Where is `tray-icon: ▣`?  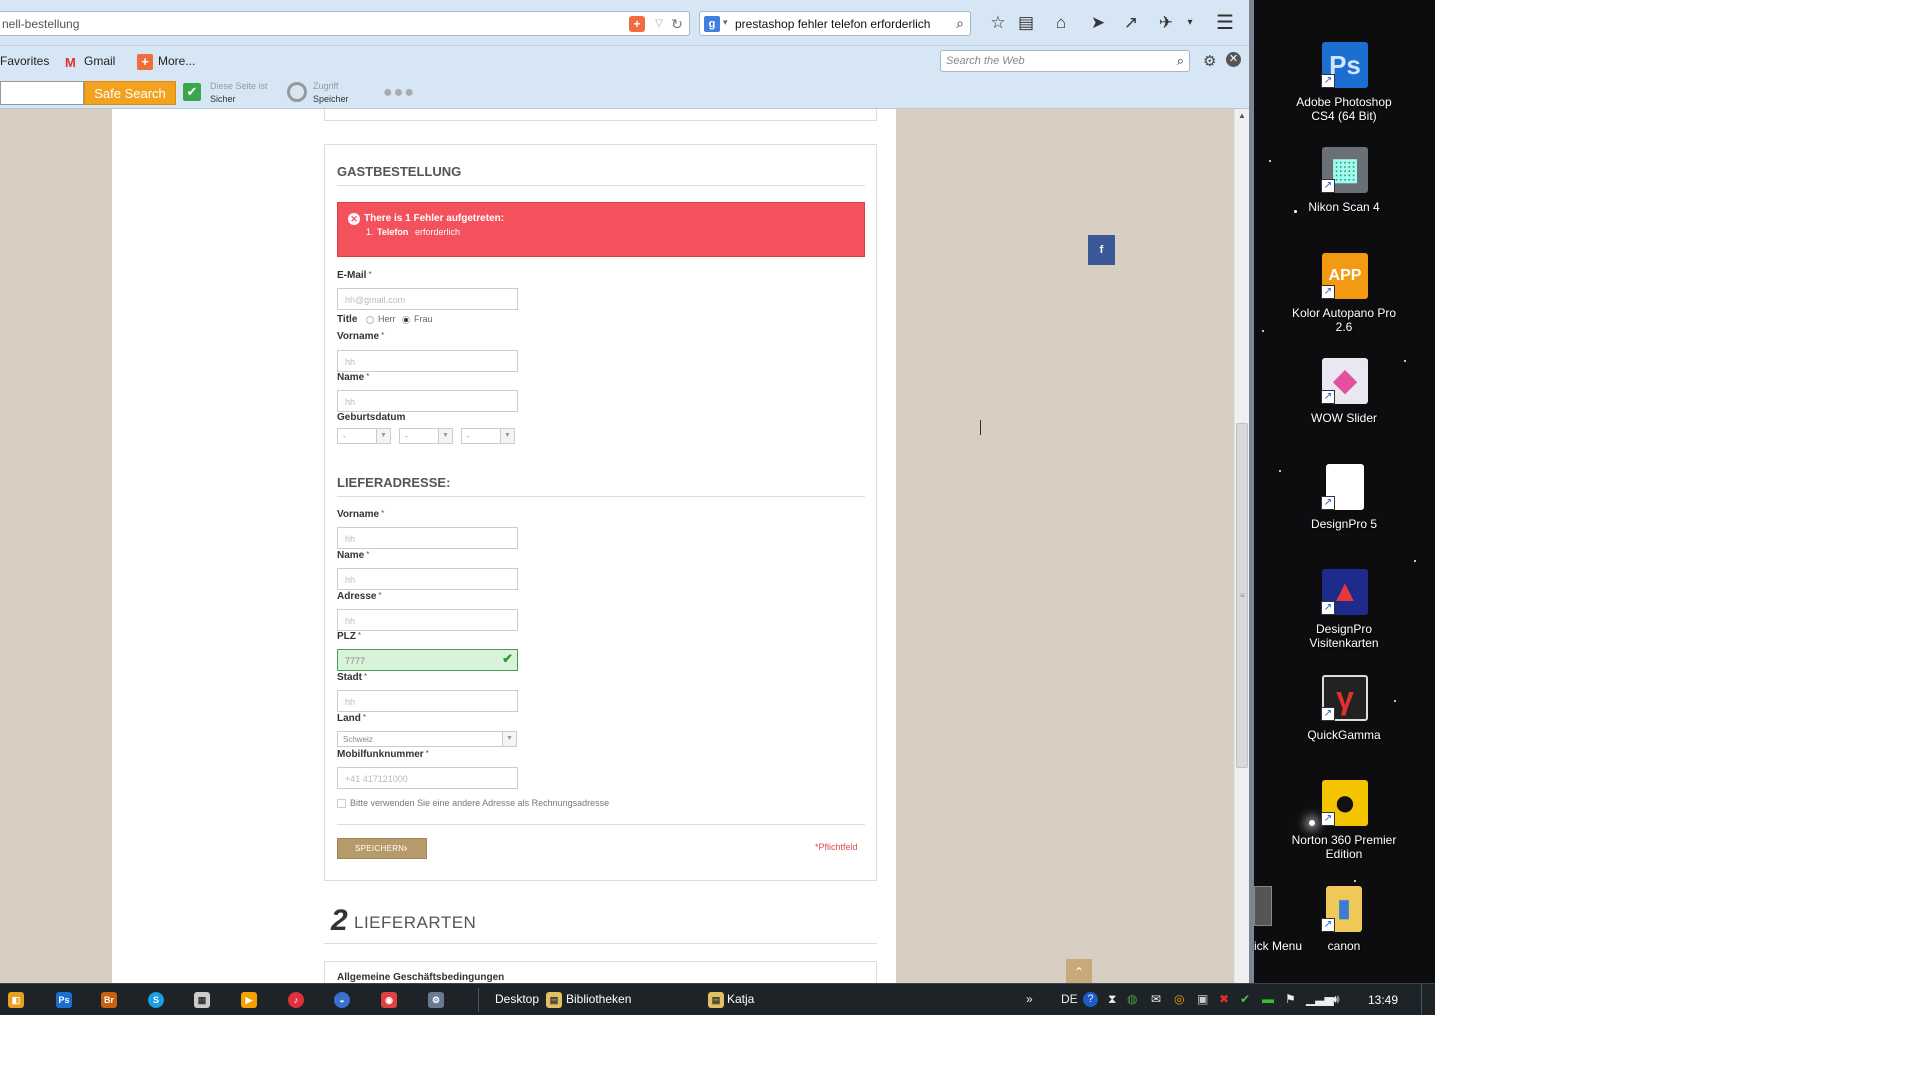
tray-icon: ▣ is located at coordinates (1202, 999).